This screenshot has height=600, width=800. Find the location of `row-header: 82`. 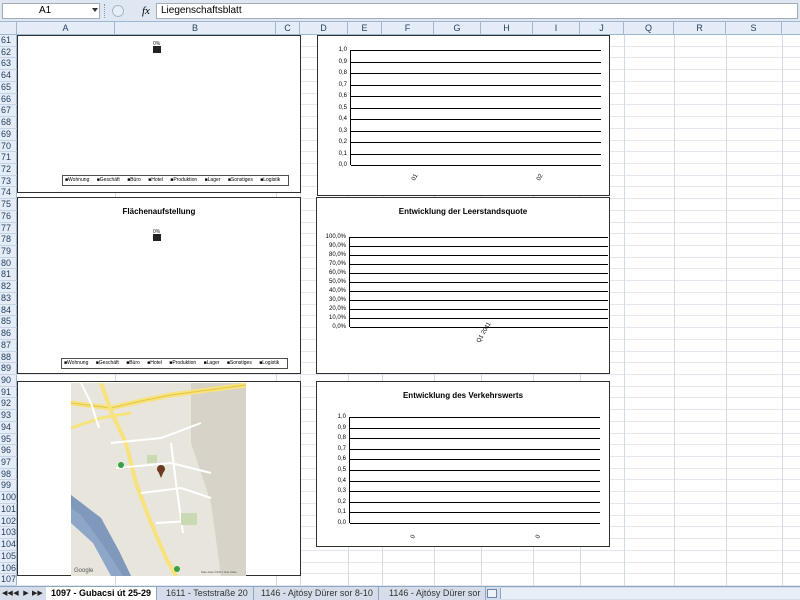

row-header: 82 is located at coordinates (8, 287).